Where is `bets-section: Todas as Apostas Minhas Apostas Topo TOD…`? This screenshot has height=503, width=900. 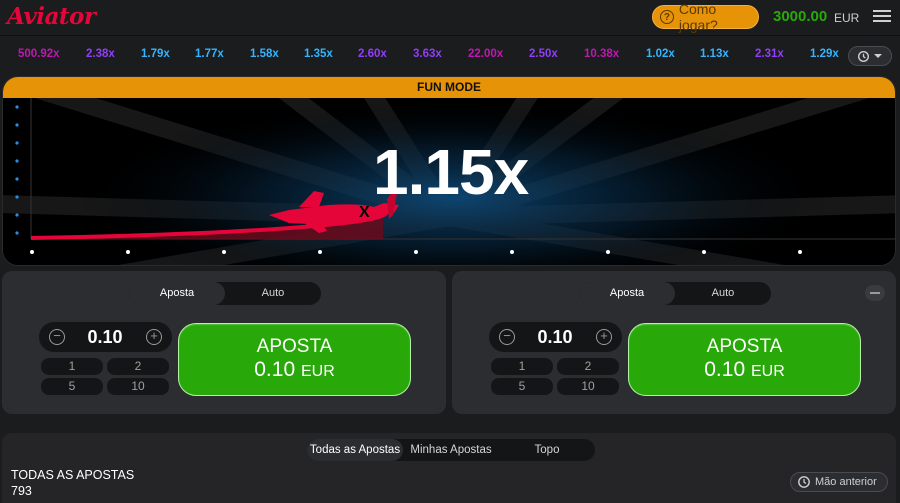
bets-section: Todas as Apostas Minhas Apostas Topo TOD… is located at coordinates (449, 468).